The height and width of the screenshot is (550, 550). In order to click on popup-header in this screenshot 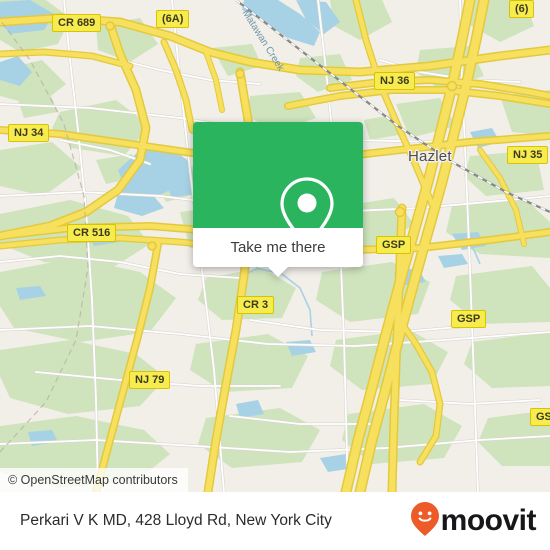, I will do `click(278, 184)`.